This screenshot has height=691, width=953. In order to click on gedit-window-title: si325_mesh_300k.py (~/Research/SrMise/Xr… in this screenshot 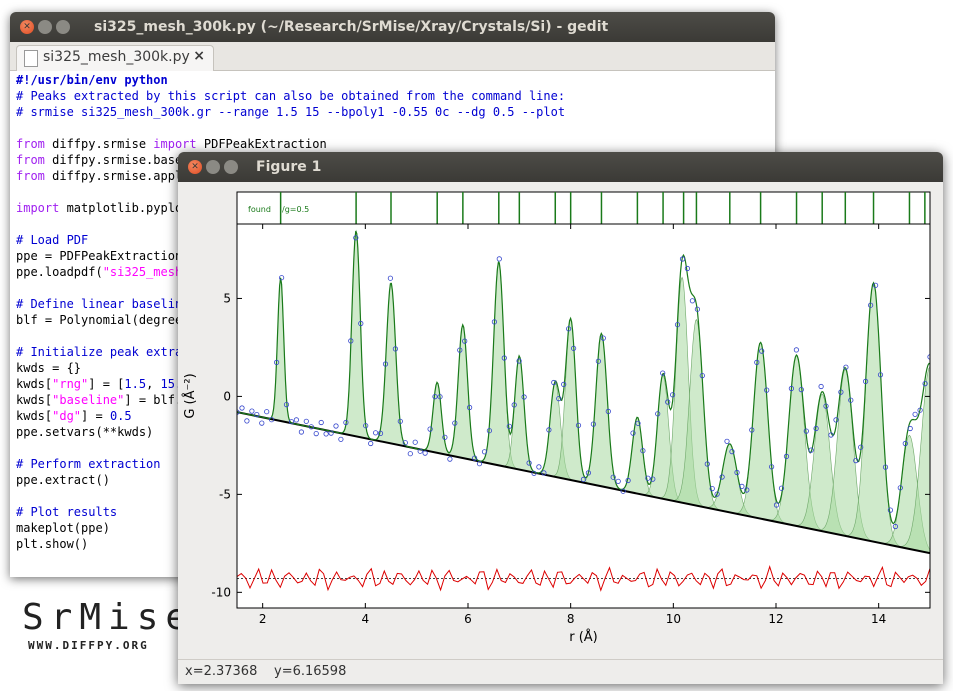, I will do `click(351, 27)`.